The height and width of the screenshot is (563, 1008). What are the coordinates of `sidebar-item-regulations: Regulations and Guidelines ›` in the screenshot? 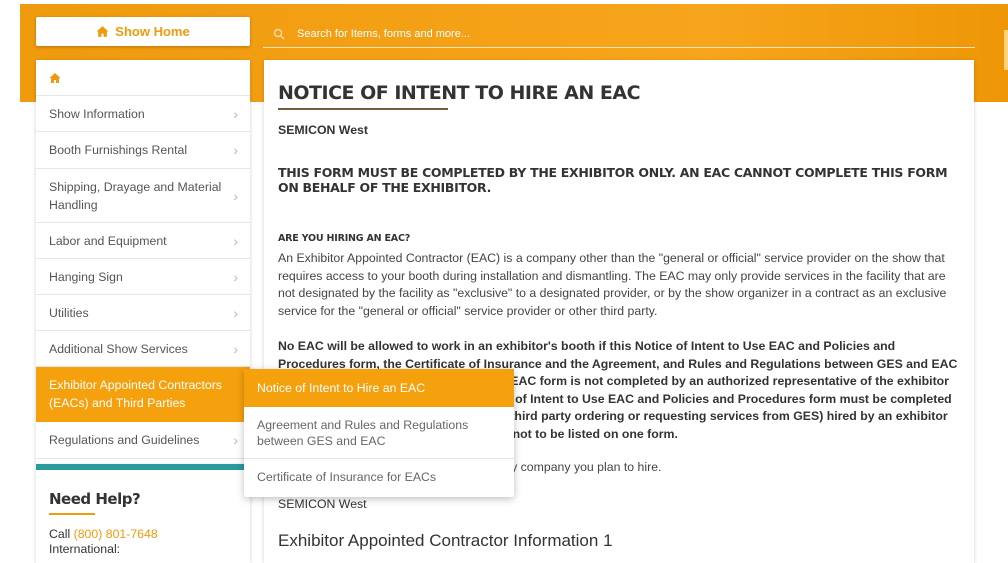 It's located at (143, 440).